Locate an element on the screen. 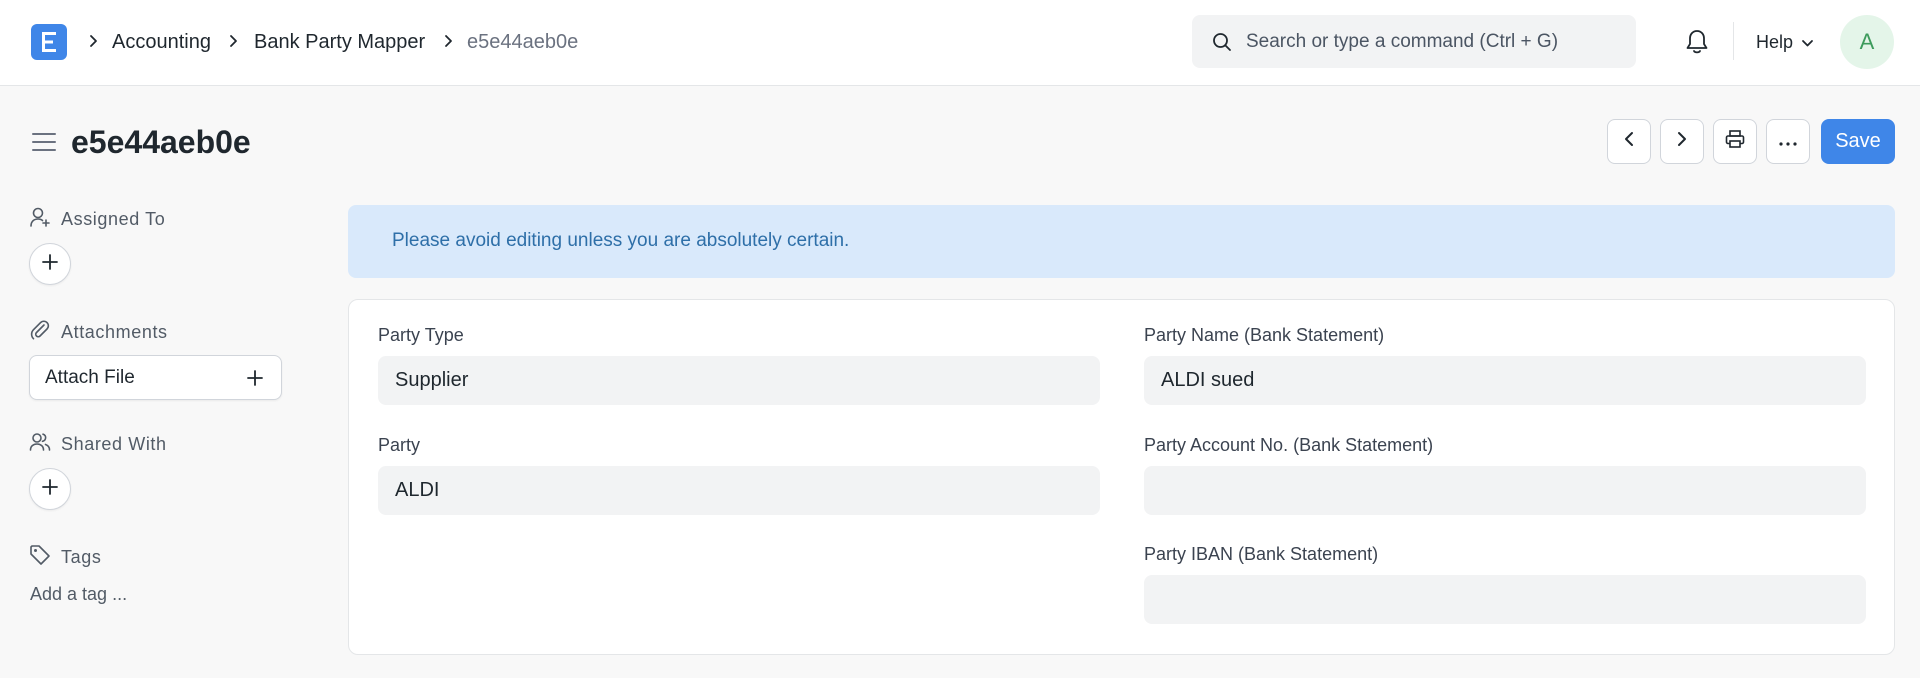 This screenshot has height=678, width=1920. users-icon is located at coordinates (40, 444).